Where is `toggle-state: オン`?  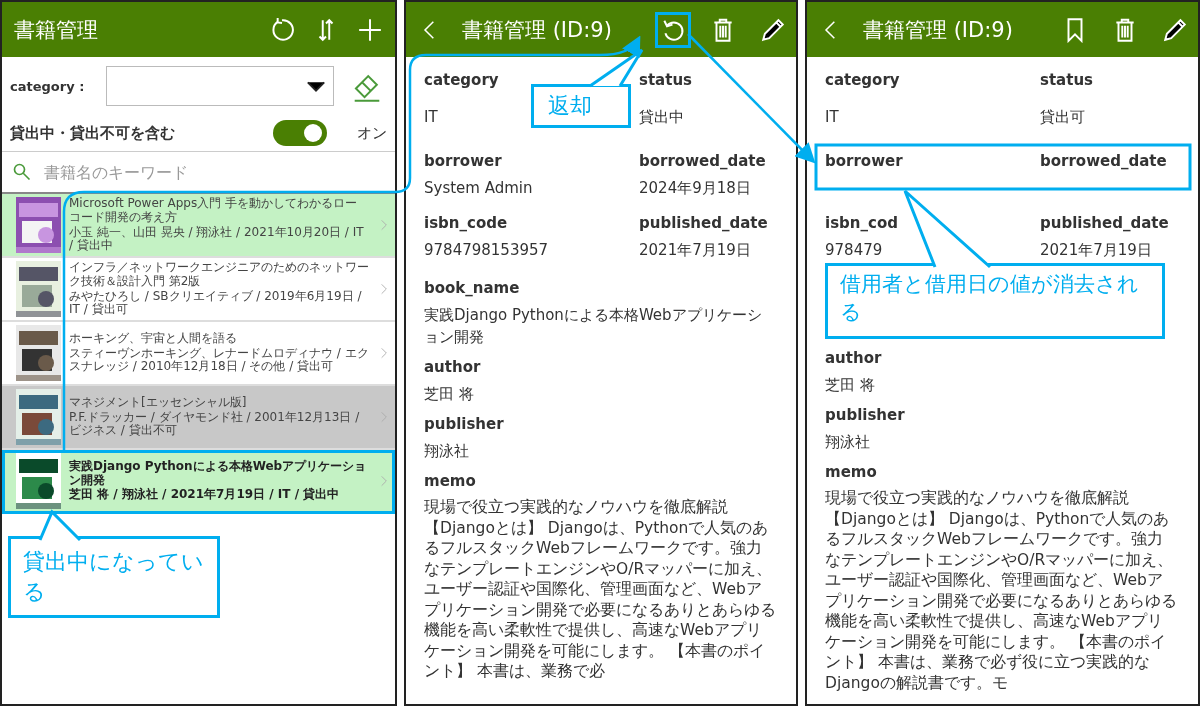
toggle-state: オン is located at coordinates (372, 133).